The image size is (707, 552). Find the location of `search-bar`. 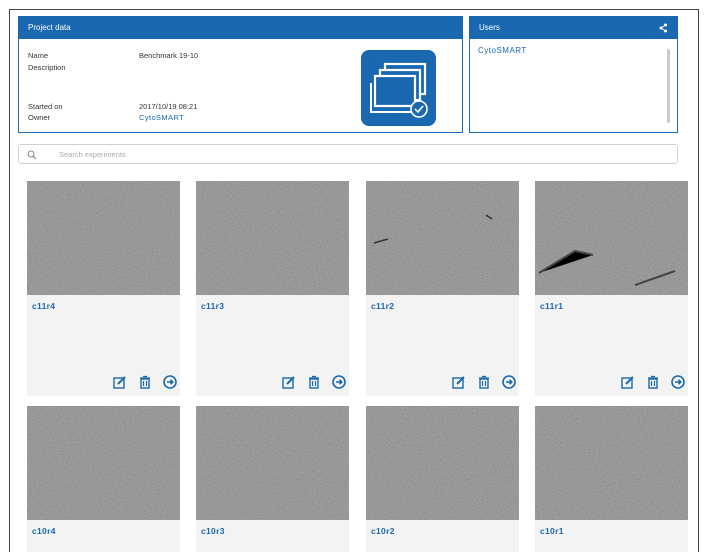

search-bar is located at coordinates (348, 154).